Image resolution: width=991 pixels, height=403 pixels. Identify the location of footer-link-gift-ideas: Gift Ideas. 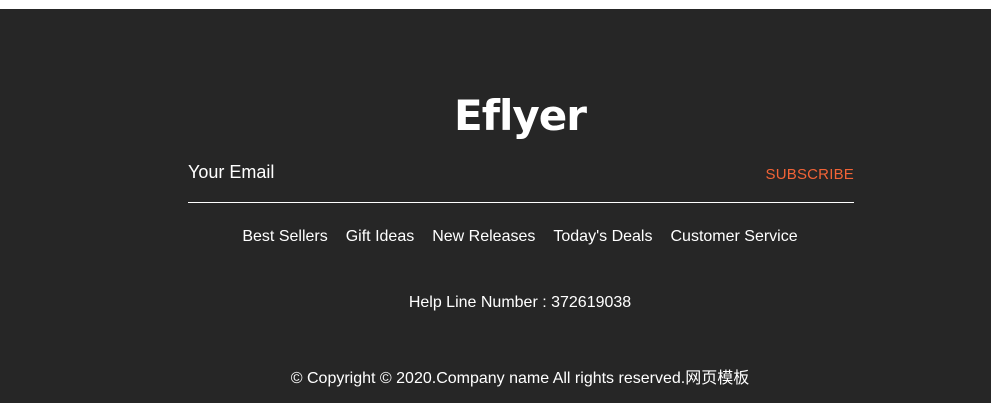
(380, 237).